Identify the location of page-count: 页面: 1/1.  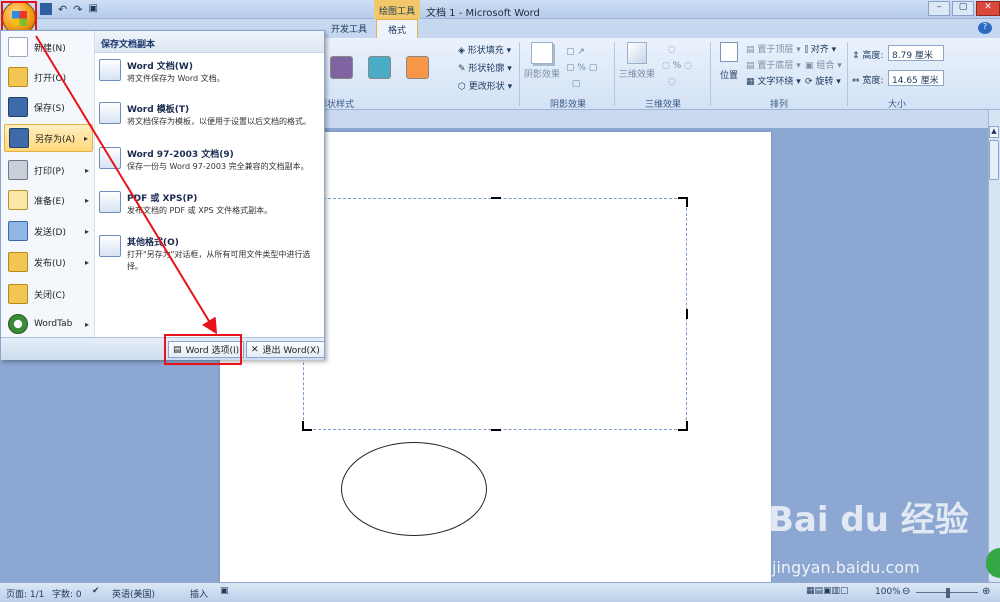
(25, 593).